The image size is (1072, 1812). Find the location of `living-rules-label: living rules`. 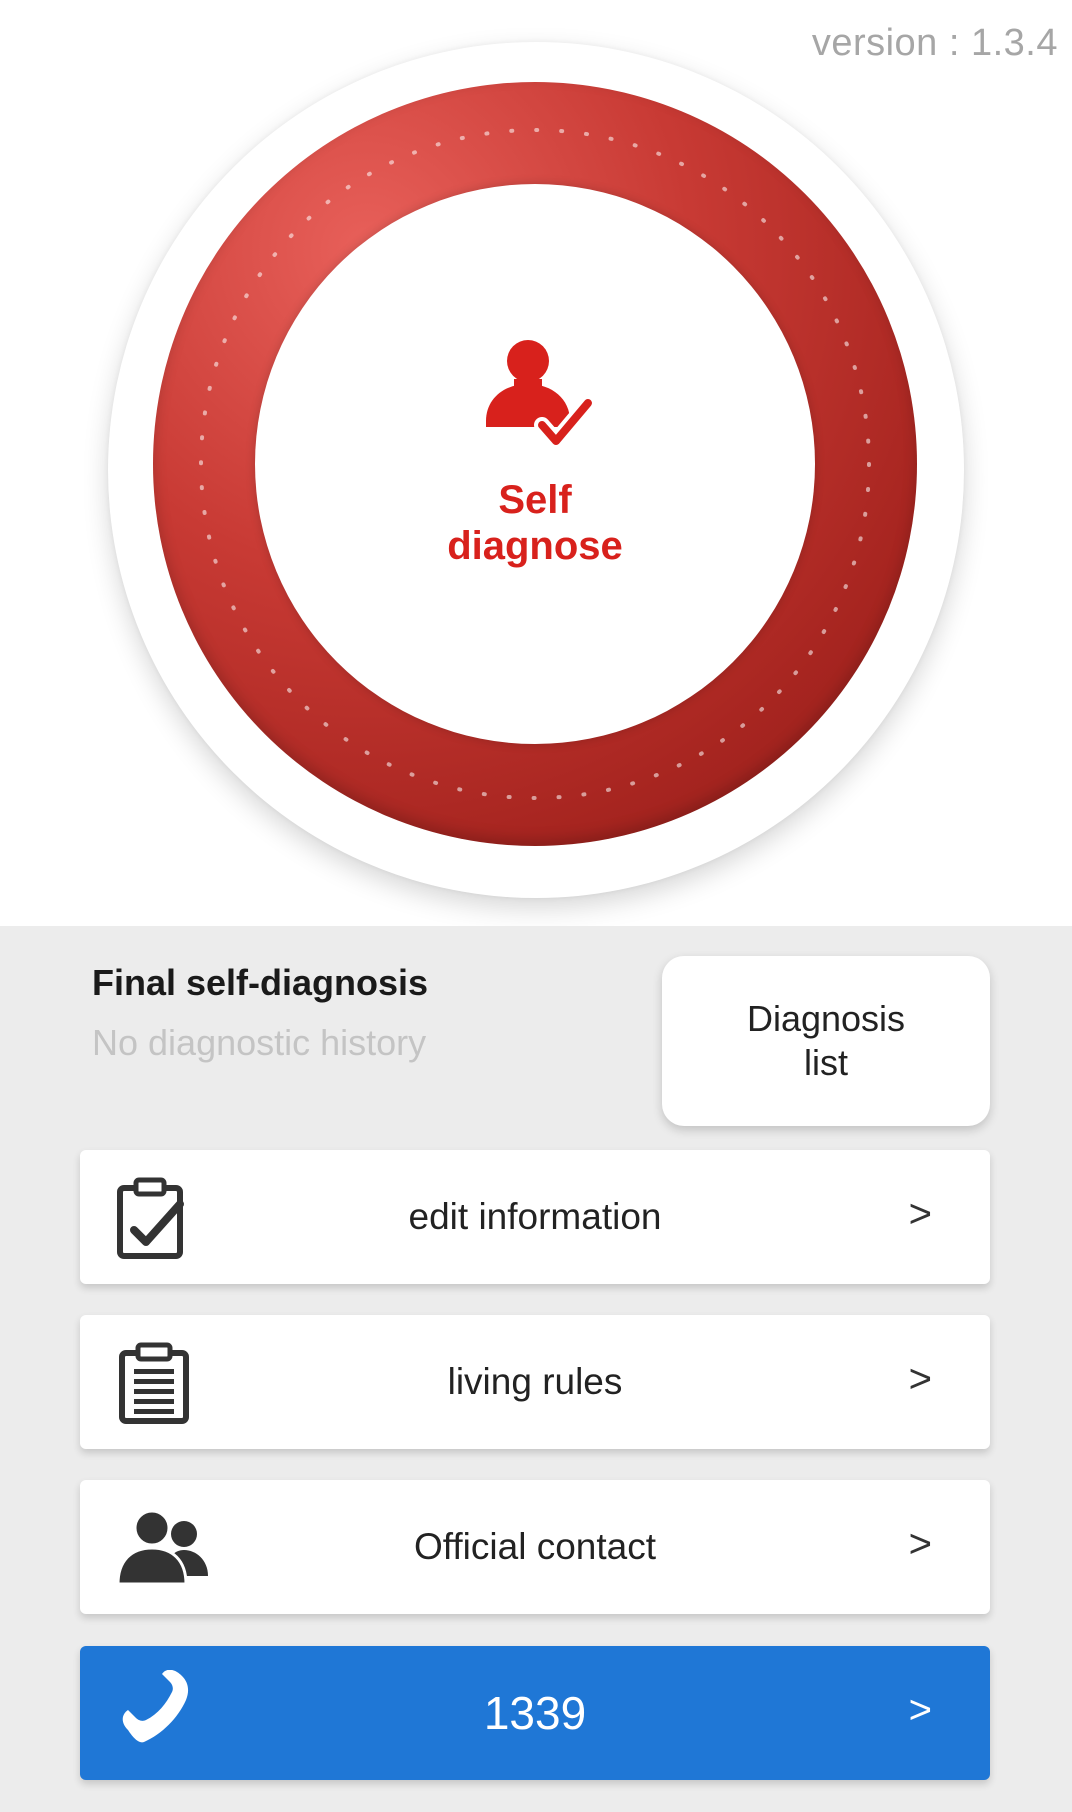

living-rules-label: living rules is located at coordinates (535, 1381).